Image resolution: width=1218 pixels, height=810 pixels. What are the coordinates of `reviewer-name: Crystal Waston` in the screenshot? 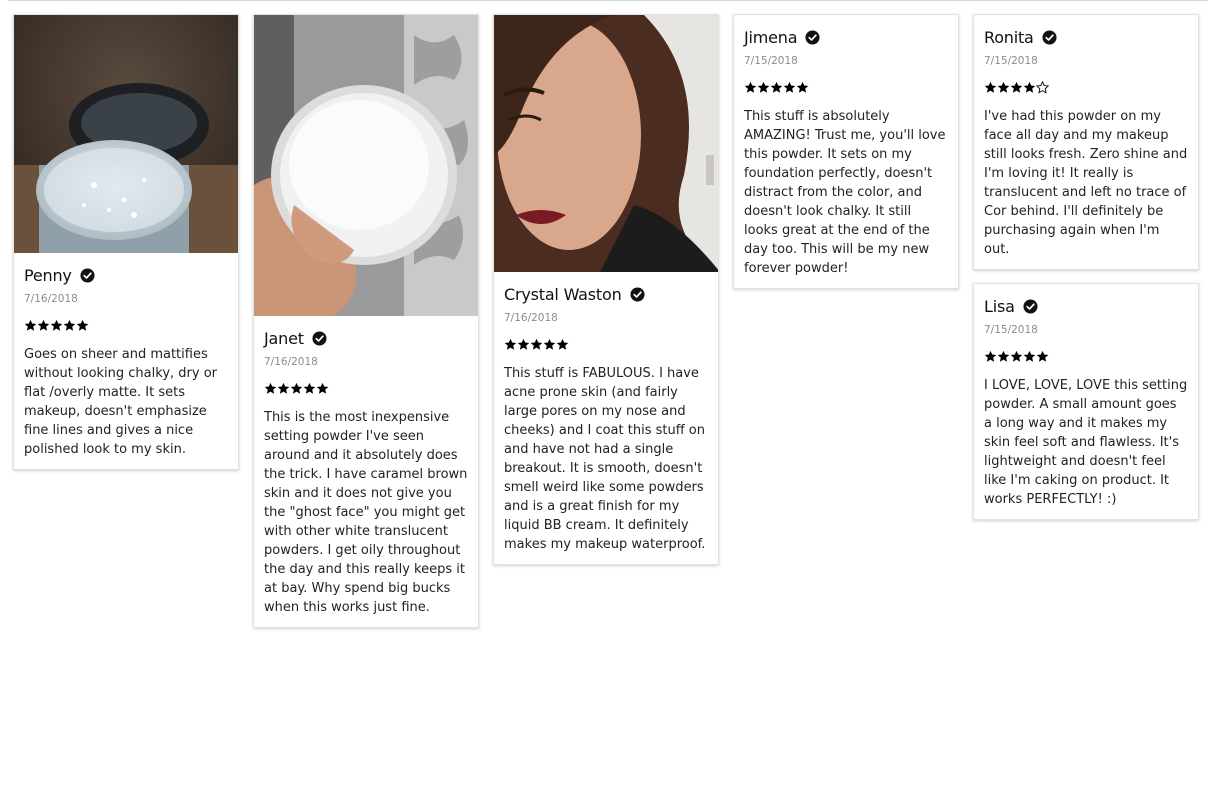 It's located at (563, 294).